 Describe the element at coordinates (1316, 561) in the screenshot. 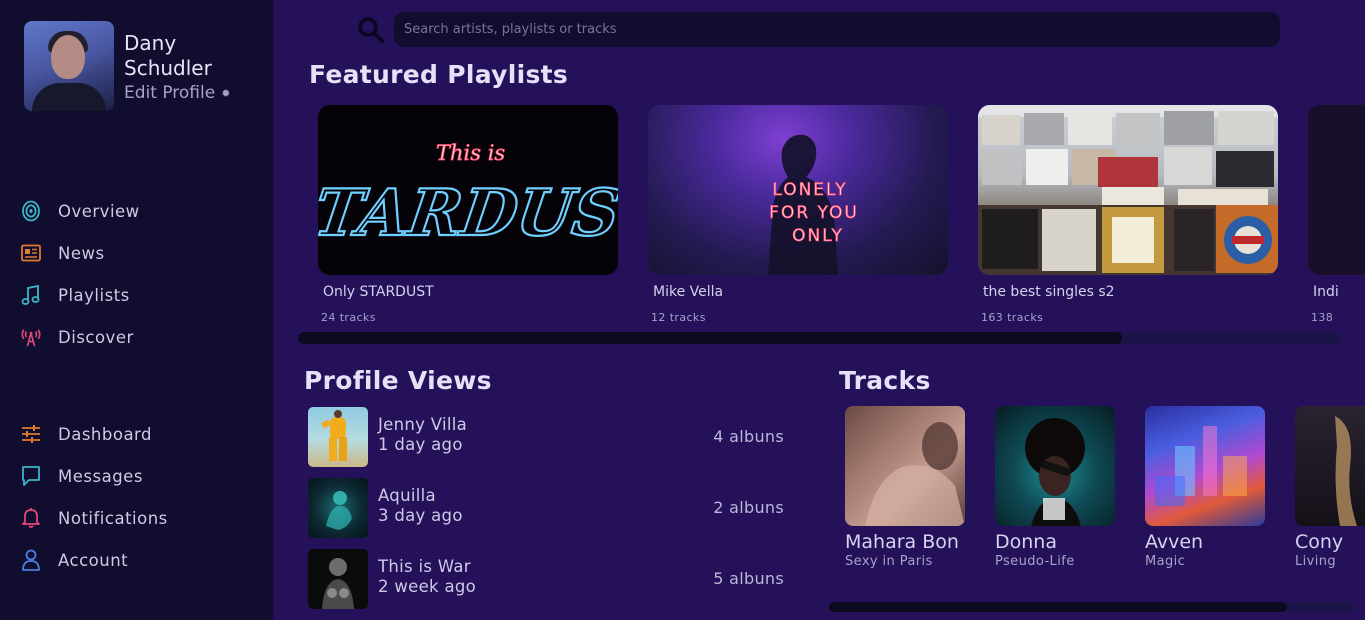

I see `track-artist: Living` at that location.